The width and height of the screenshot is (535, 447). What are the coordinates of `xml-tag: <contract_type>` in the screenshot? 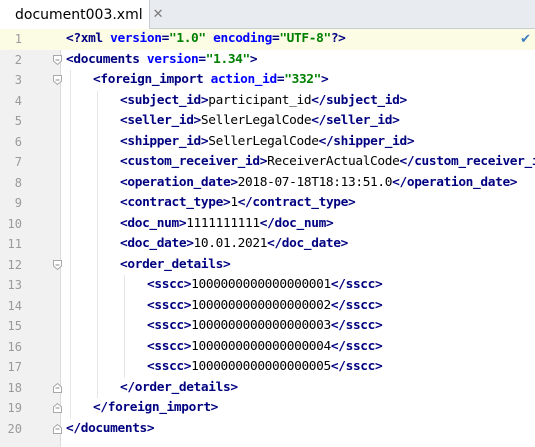 It's located at (175, 202).